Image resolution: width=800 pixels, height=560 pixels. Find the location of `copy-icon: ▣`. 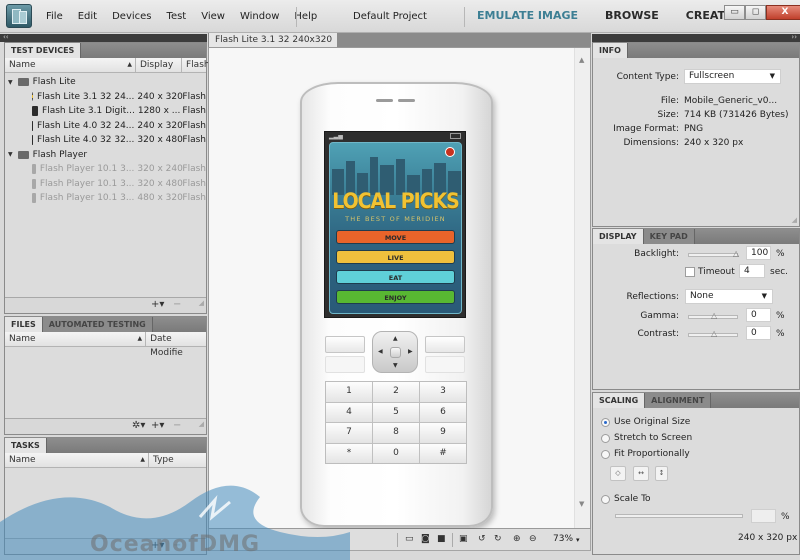

copy-icon: ▣ is located at coordinates (464, 539).